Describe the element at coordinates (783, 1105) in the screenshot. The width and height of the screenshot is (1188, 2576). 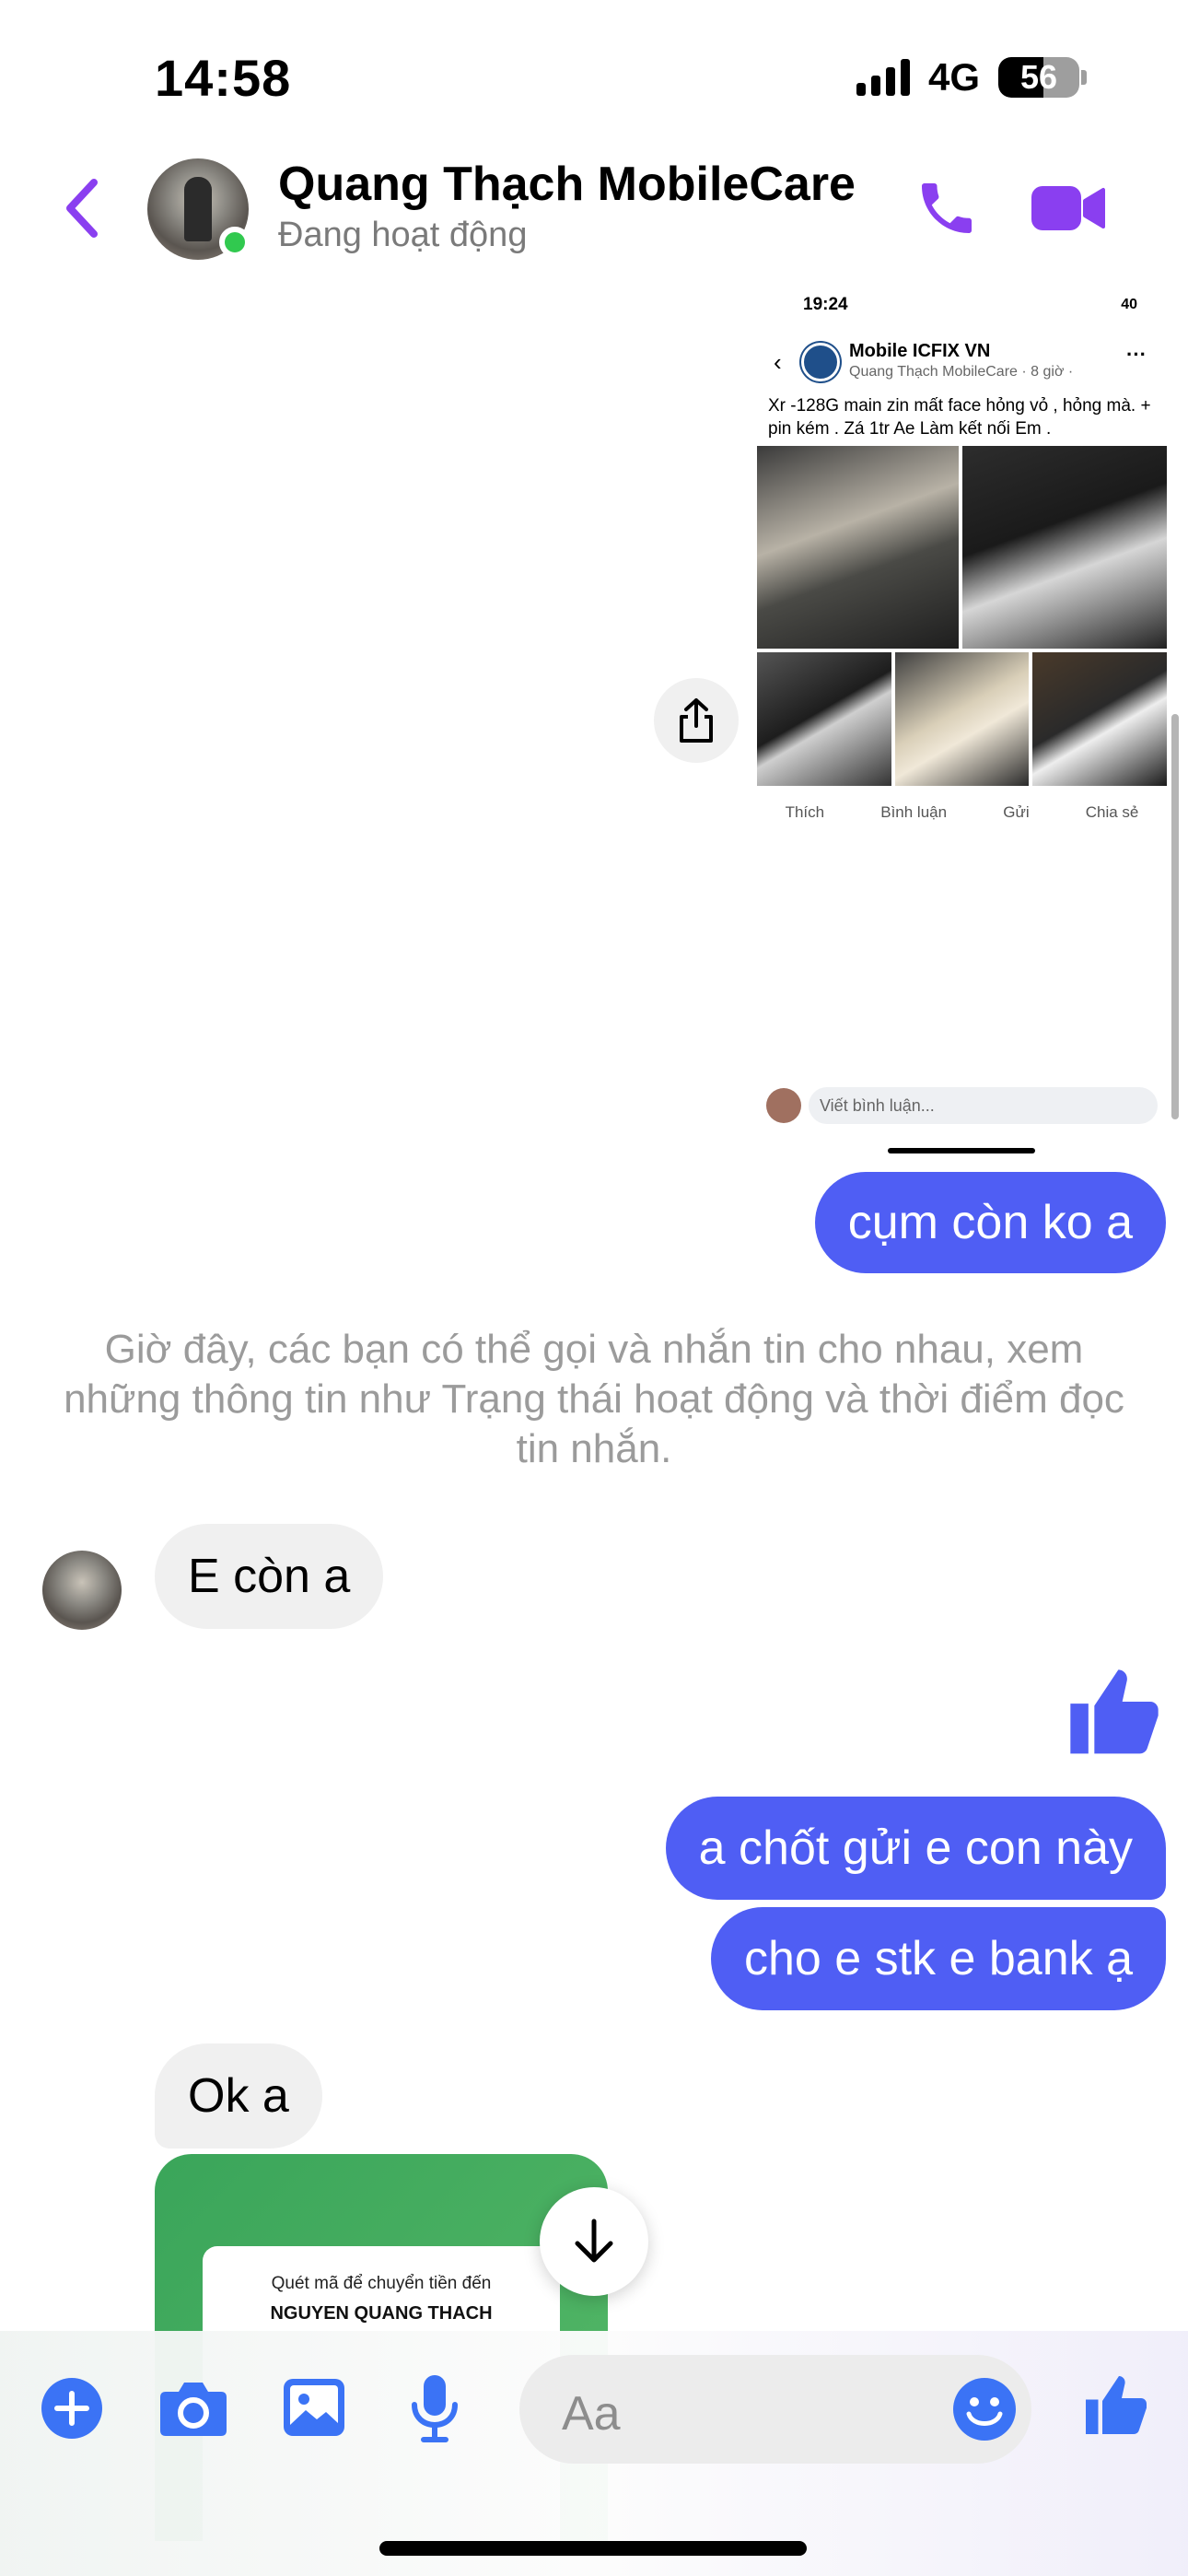
I see `commenter-avatar` at that location.